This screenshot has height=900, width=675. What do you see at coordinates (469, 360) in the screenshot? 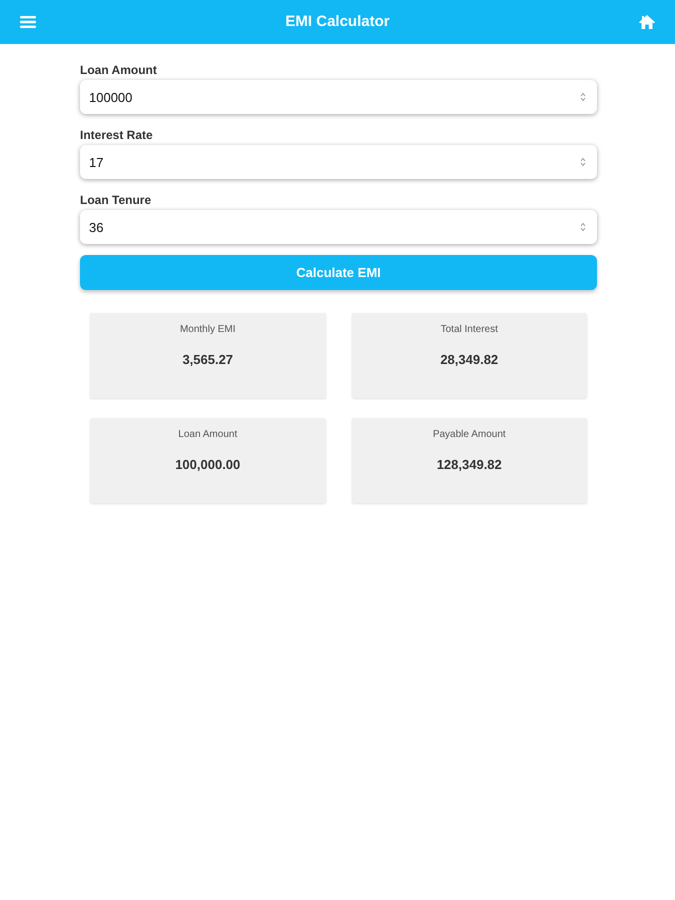
I see `result-value: 28,349.82` at bounding box center [469, 360].